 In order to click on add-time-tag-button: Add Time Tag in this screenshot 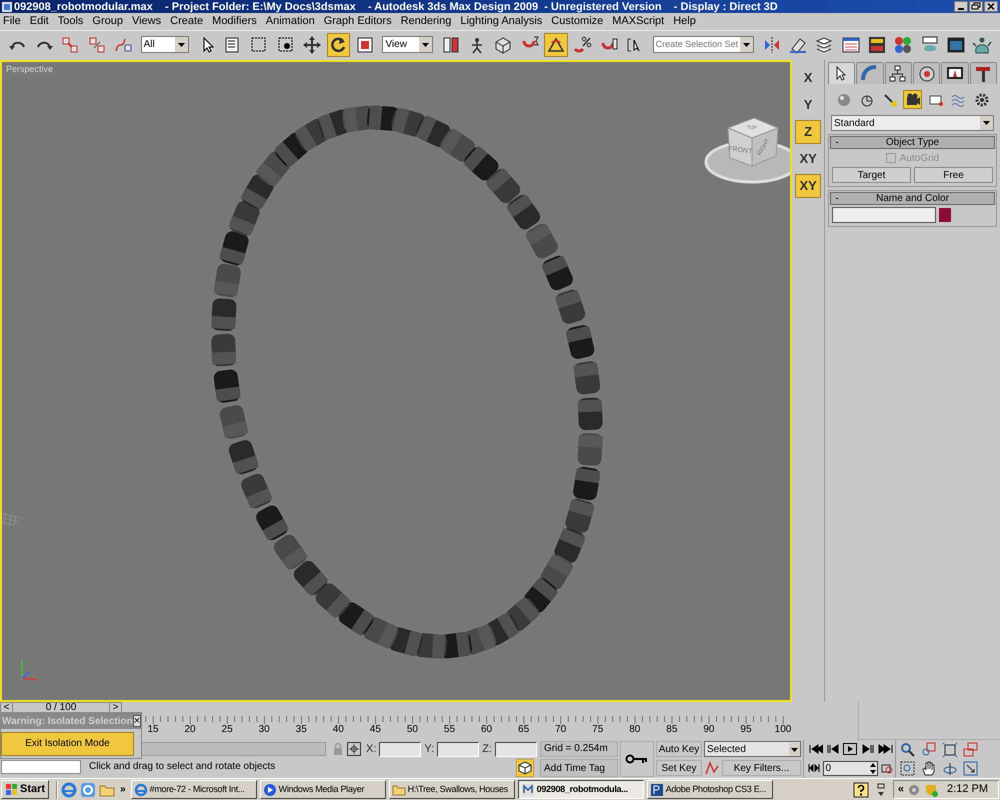, I will do `click(579, 768)`.